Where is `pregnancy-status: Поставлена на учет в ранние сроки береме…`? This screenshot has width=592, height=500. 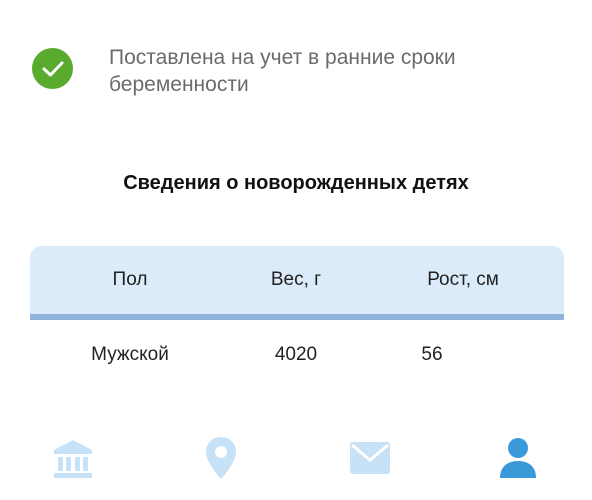 pregnancy-status: Поставлена на учет в ранние сроки береме… is located at coordinates (302, 71).